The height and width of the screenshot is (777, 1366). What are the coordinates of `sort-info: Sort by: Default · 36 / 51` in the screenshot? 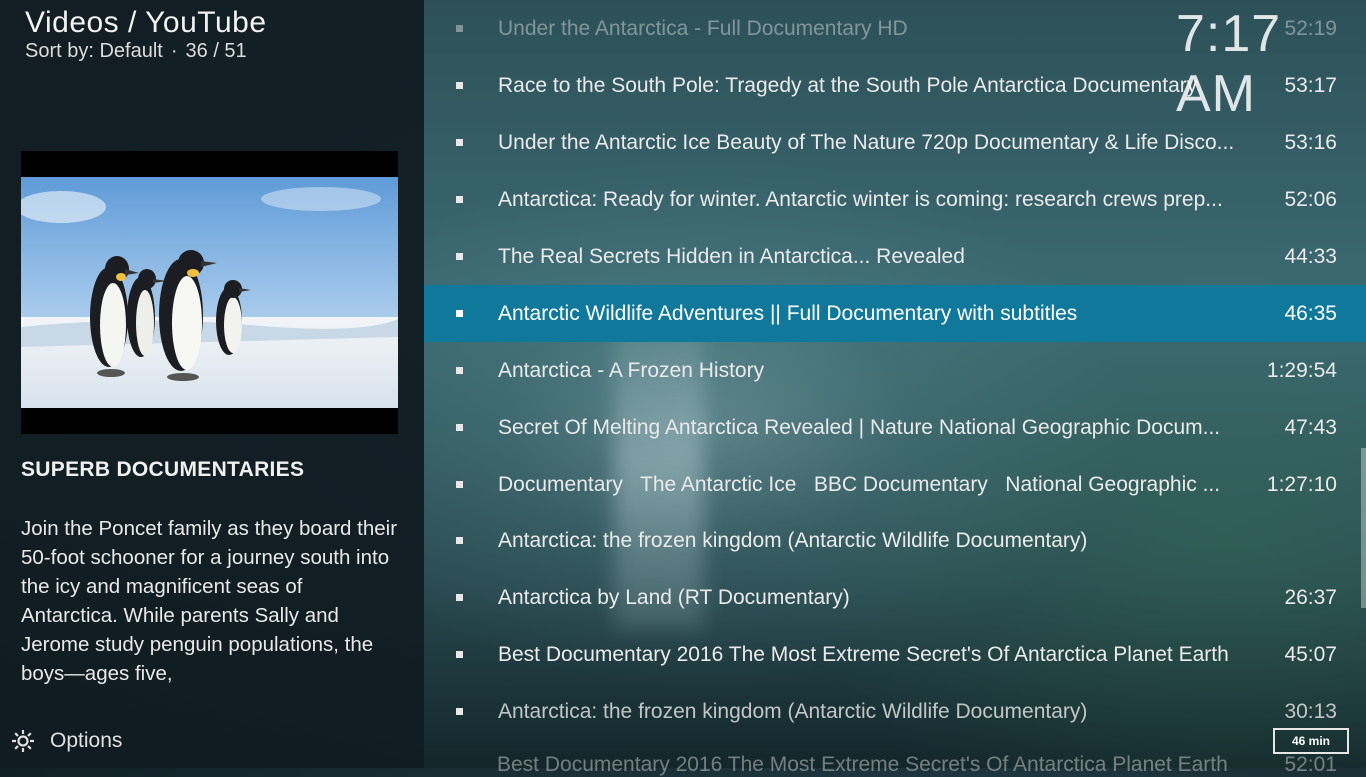 It's located at (136, 51).